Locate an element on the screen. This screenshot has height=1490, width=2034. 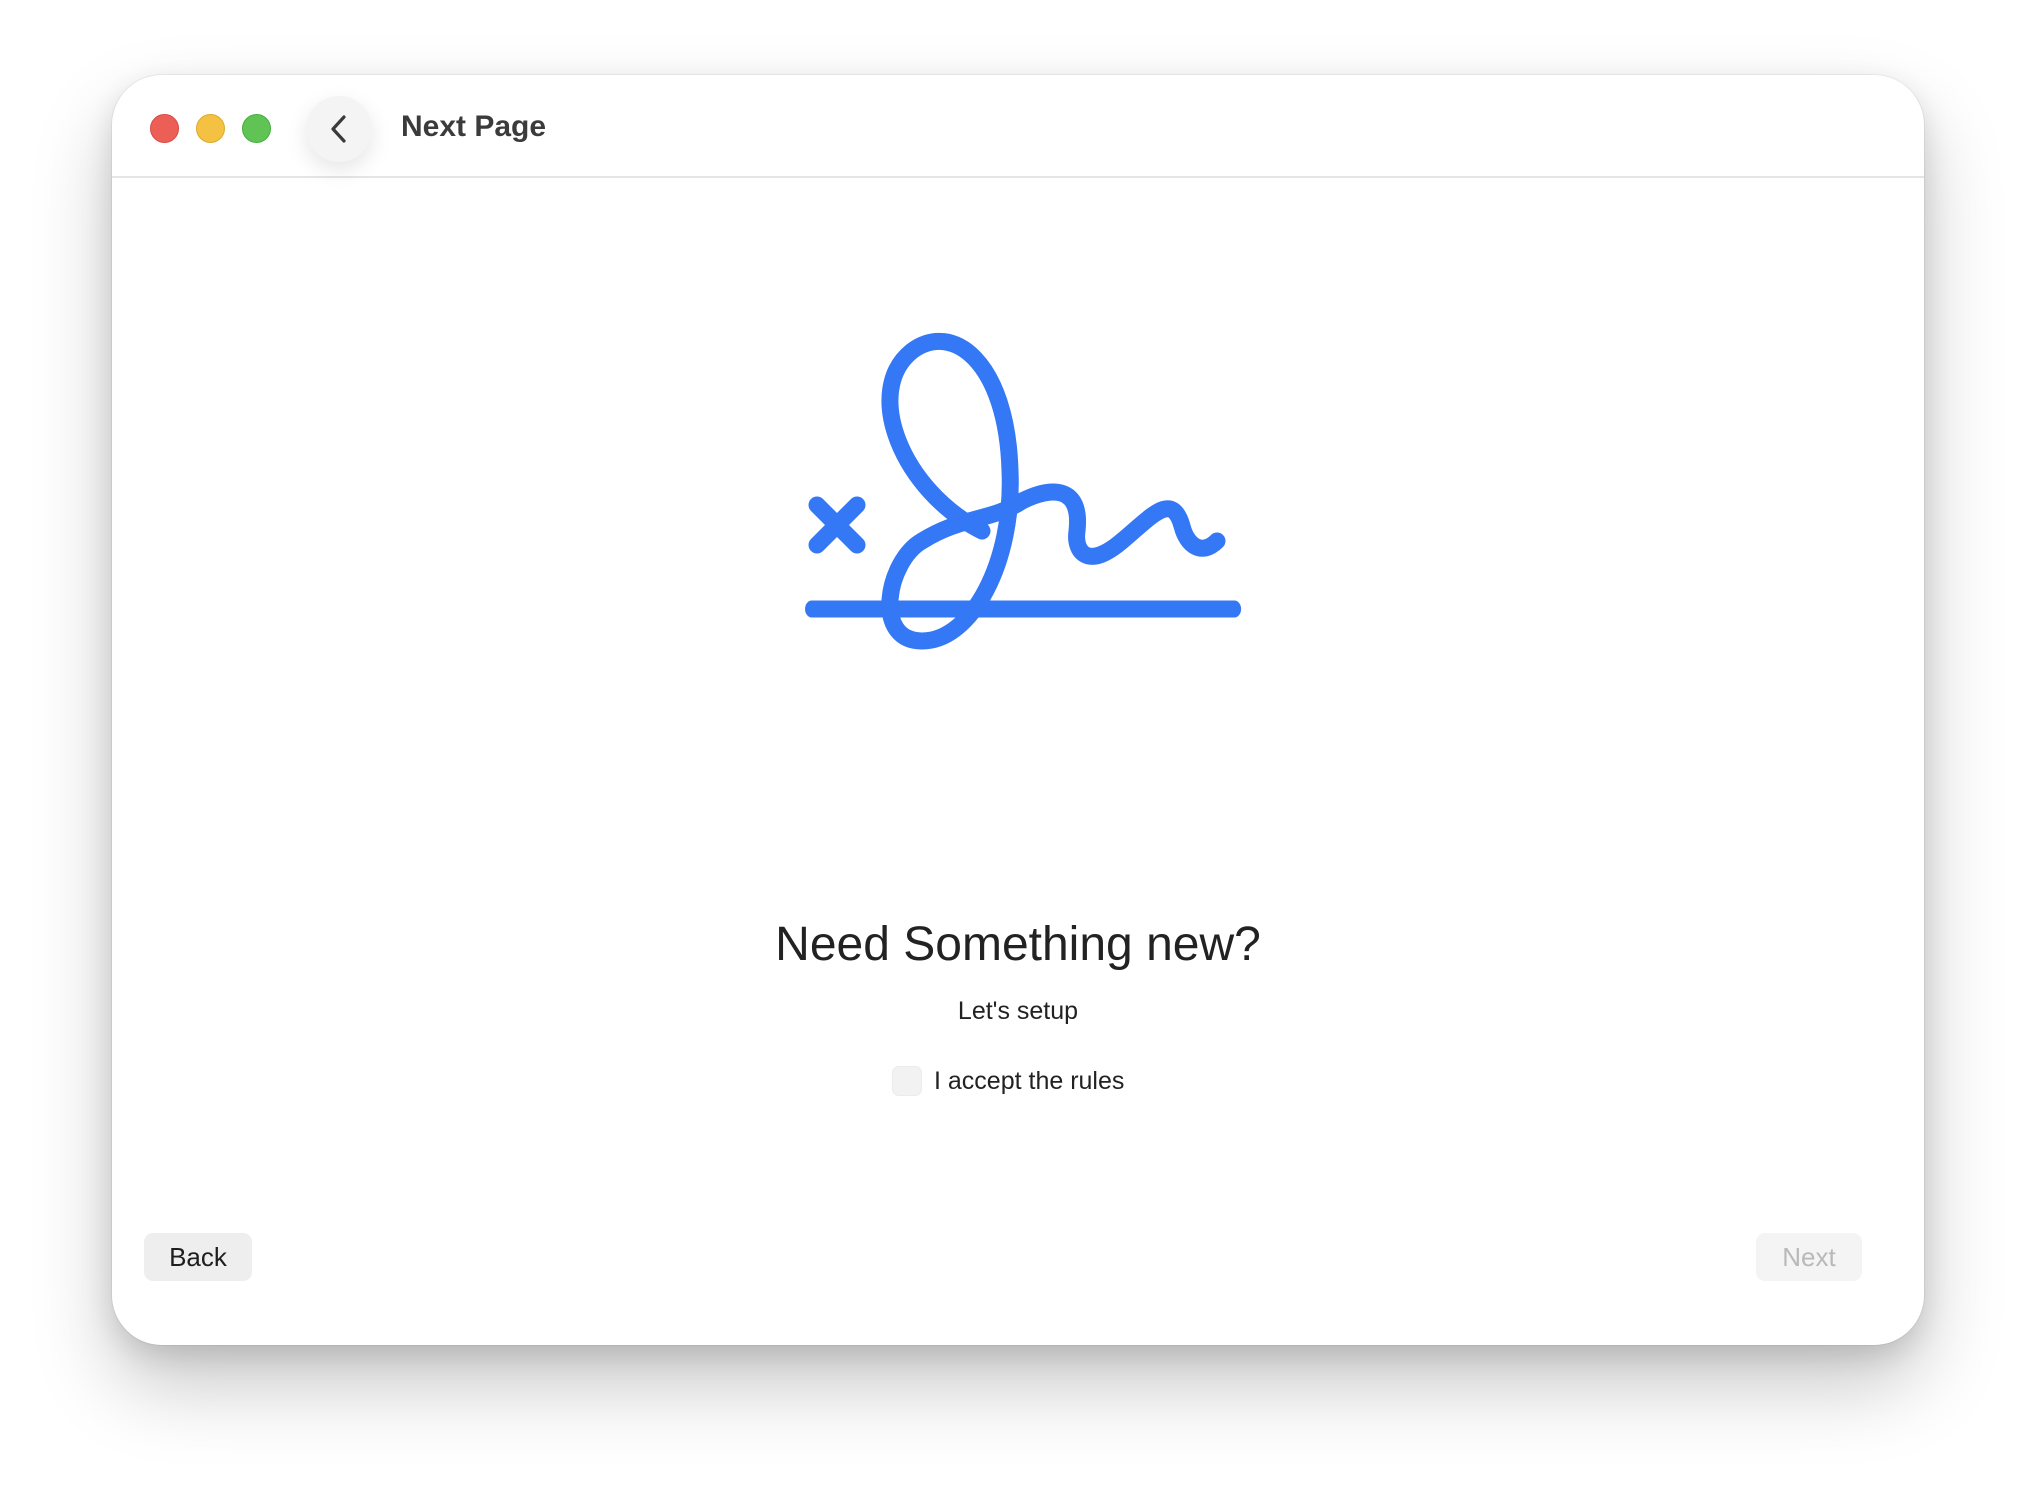
chevron-left-icon is located at coordinates (338, 129).